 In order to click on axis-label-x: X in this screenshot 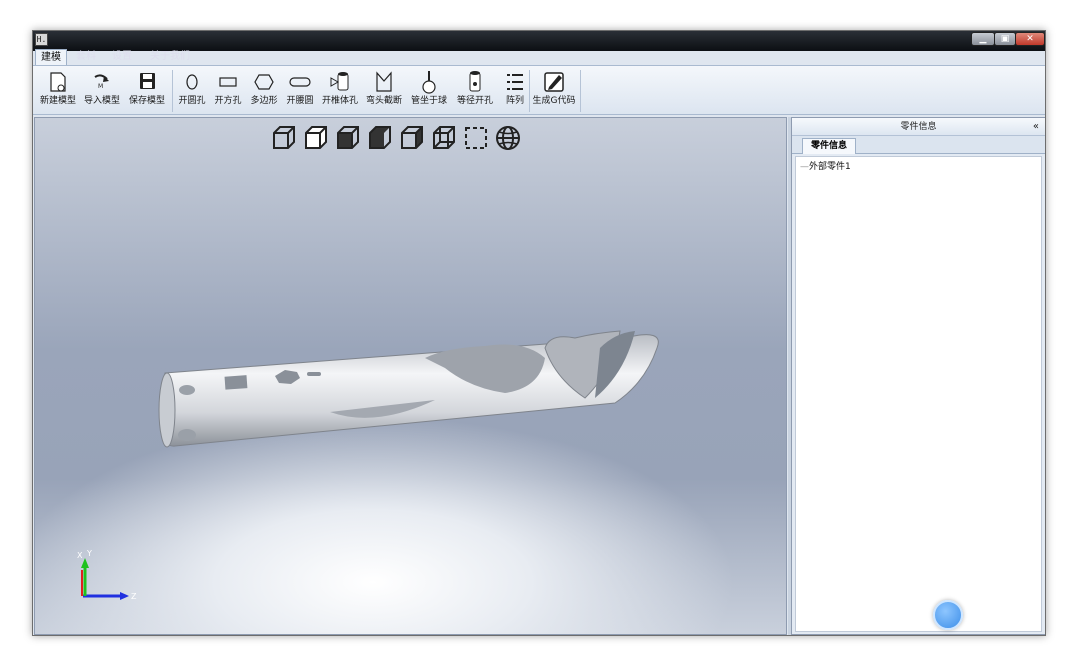, I will do `click(80, 555)`.